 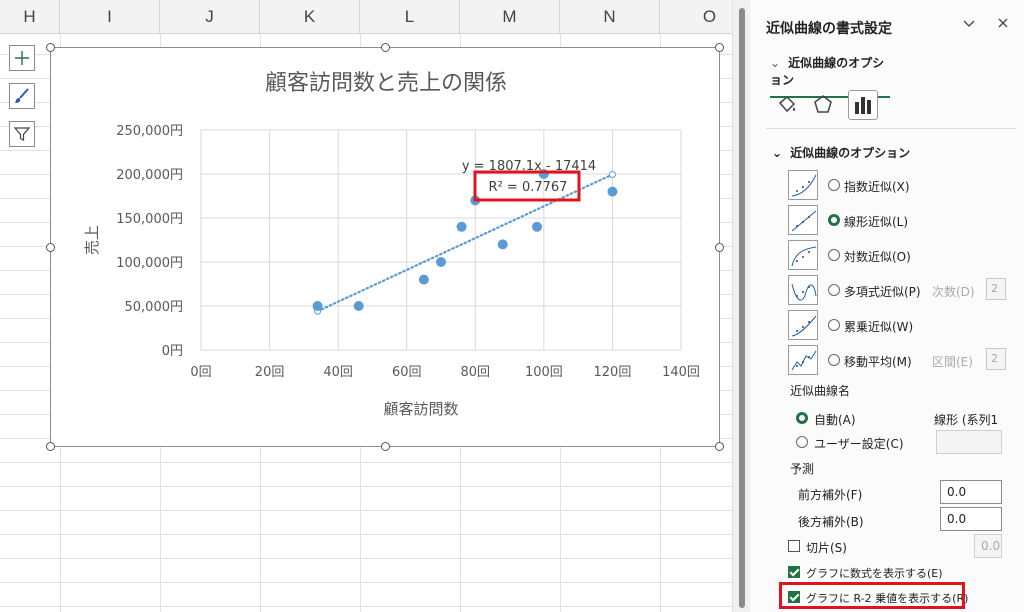 I want to click on option-label: 線形近似(L), so click(x=876, y=222).